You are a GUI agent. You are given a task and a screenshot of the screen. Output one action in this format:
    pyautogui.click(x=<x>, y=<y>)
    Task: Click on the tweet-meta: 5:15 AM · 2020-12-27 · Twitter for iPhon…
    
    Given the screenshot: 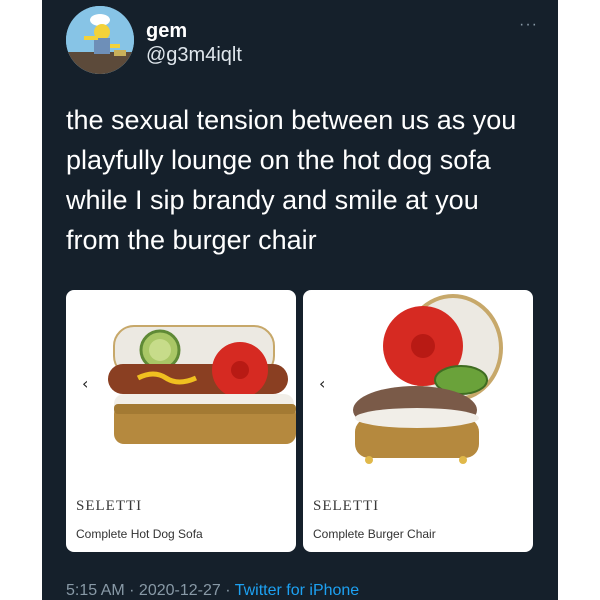 What is the action you would take?
    pyautogui.click(x=212, y=591)
    